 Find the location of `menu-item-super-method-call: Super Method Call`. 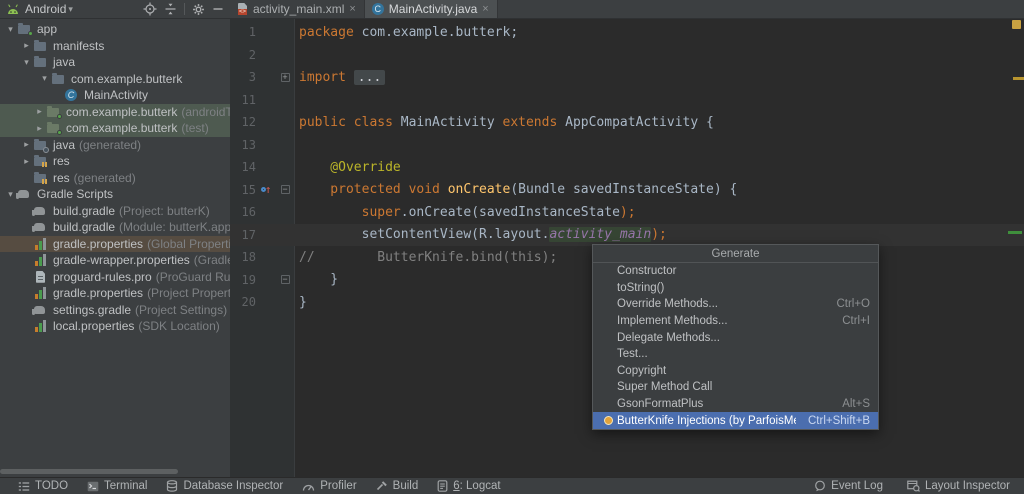

menu-item-super-method-call: Super Method Call is located at coordinates (735, 387).